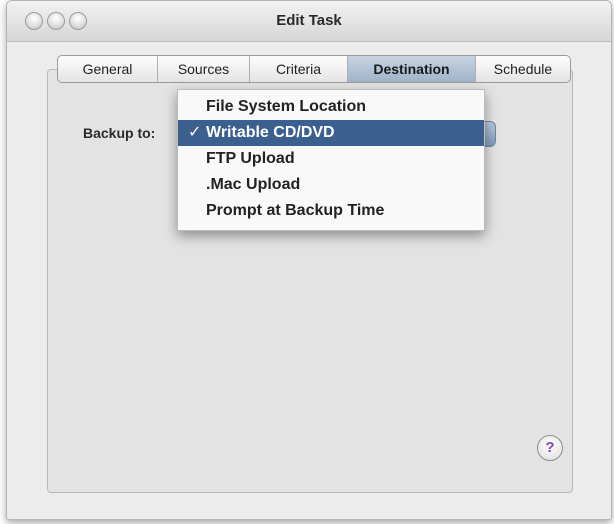  Describe the element at coordinates (299, 69) in the screenshot. I see `tab-criteria: Criteria` at that location.